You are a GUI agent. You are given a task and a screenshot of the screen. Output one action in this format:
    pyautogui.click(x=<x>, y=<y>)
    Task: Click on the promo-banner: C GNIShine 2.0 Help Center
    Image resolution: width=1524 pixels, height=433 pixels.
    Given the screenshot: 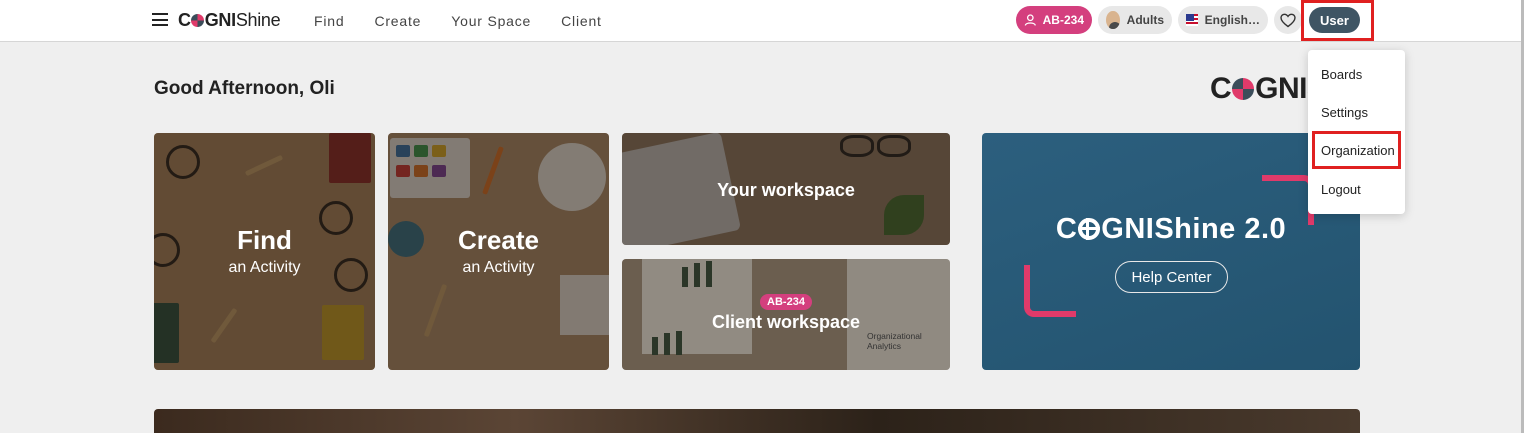 What is the action you would take?
    pyautogui.click(x=1171, y=251)
    